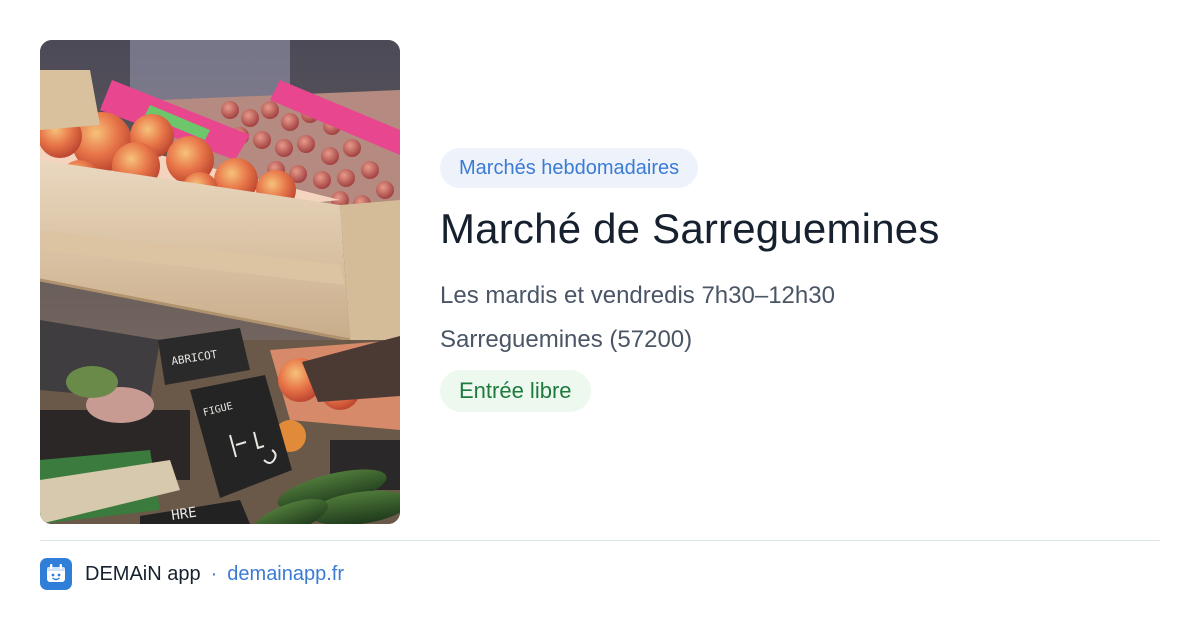 This screenshot has width=1200, height=630. What do you see at coordinates (285, 574) in the screenshot?
I see `domain-link: demainapp.fr` at bounding box center [285, 574].